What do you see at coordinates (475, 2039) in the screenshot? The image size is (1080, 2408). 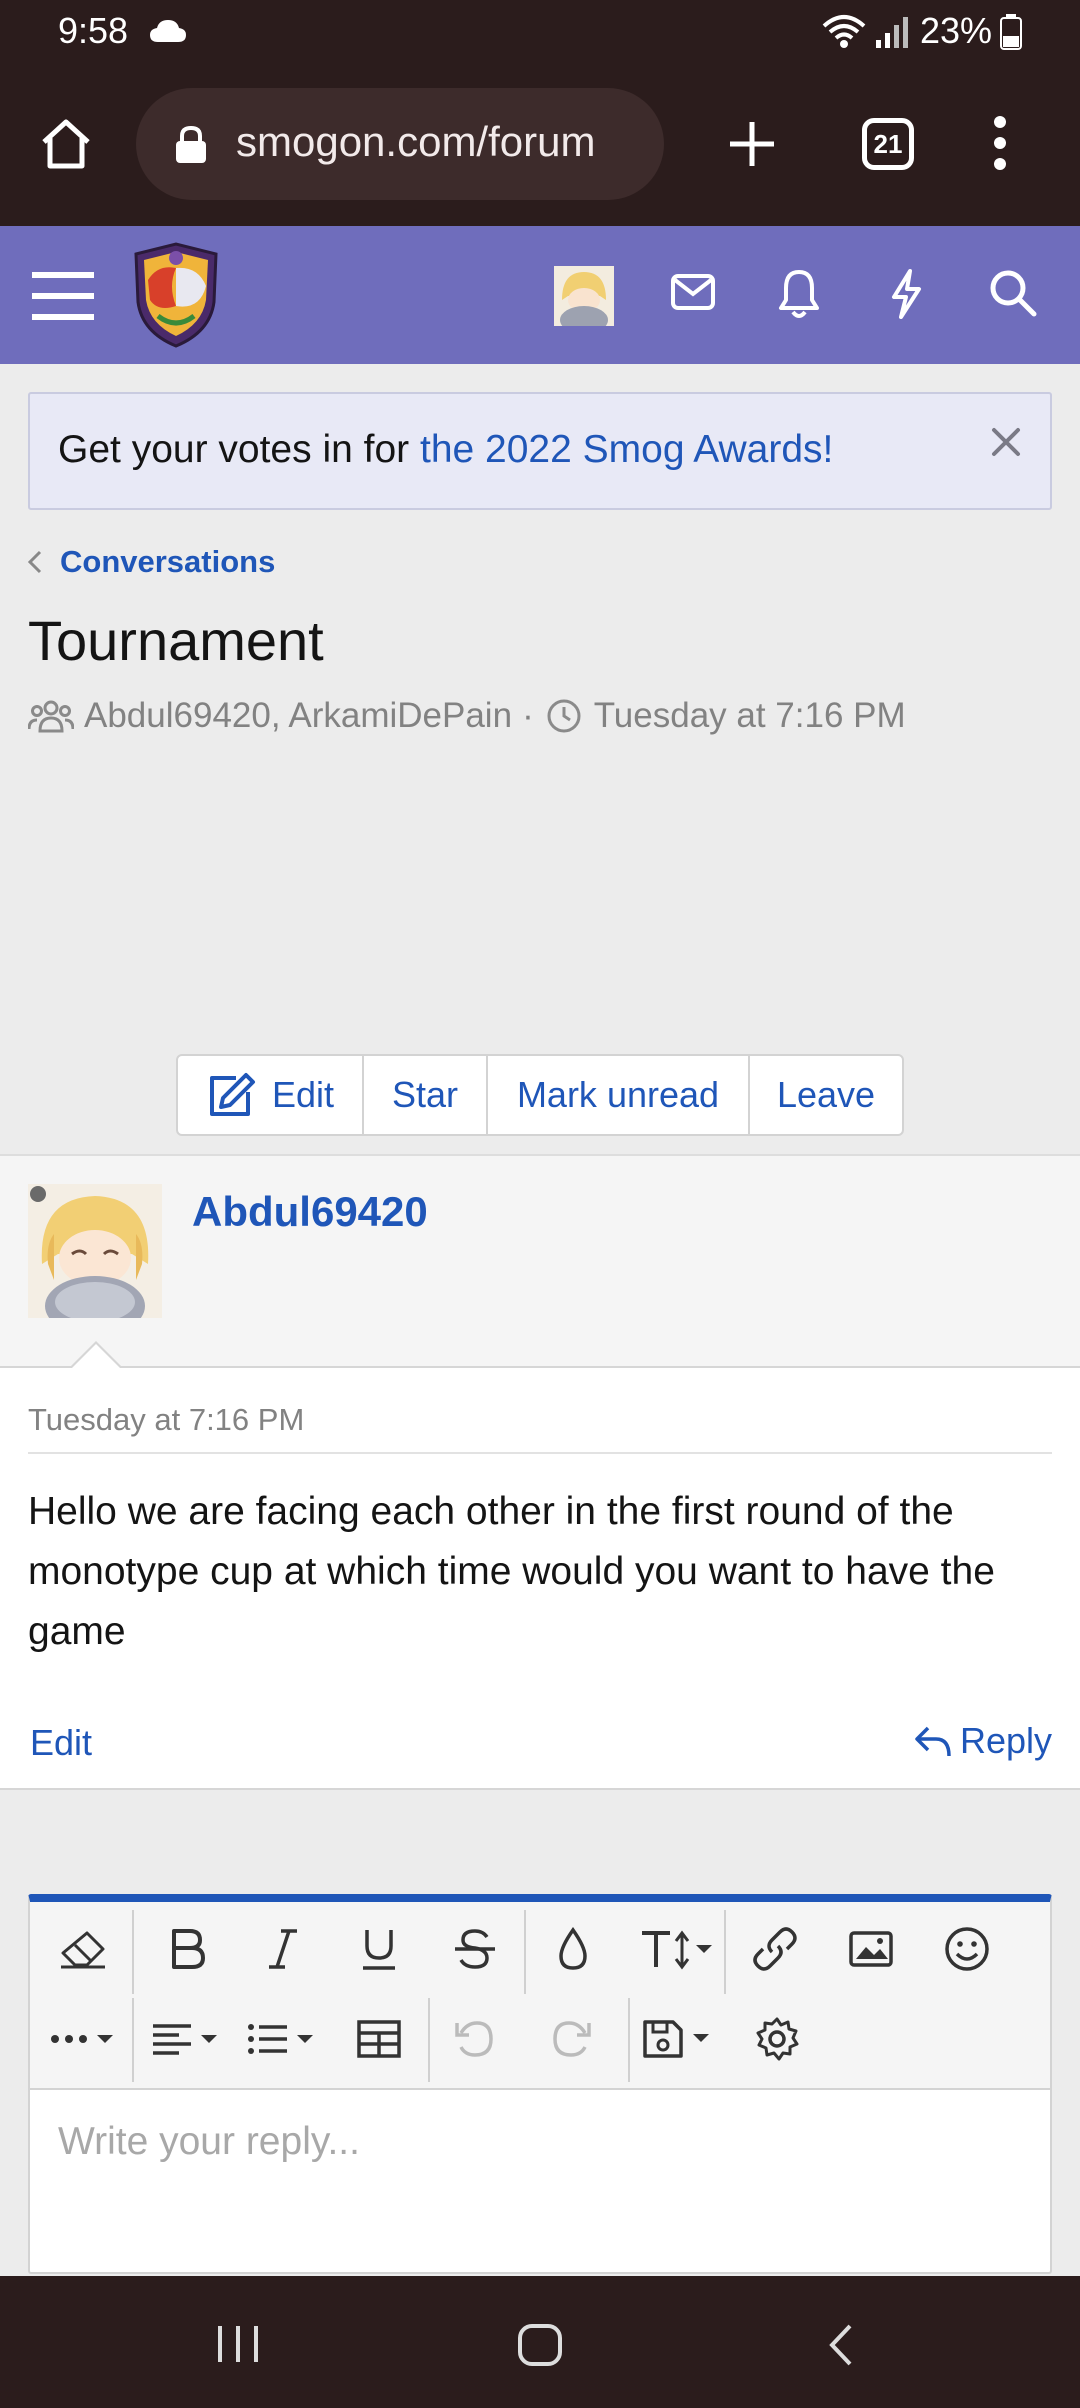 I see `undo-icon` at bounding box center [475, 2039].